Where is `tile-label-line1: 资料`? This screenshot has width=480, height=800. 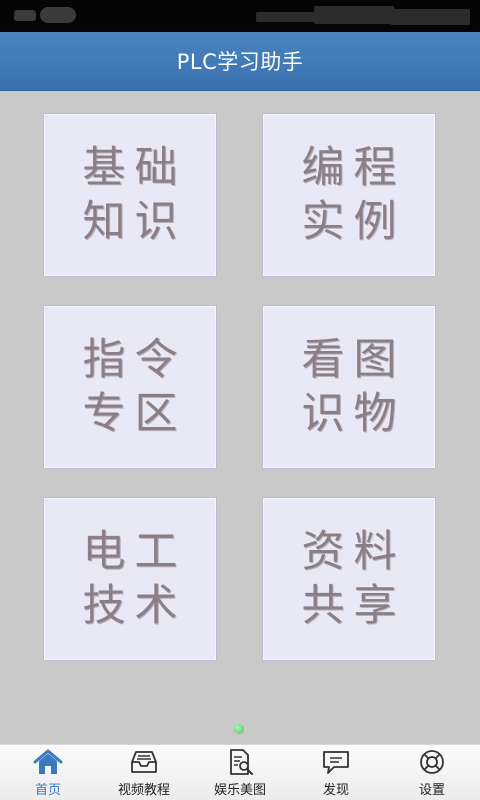 tile-label-line1: 资料 is located at coordinates (353, 552).